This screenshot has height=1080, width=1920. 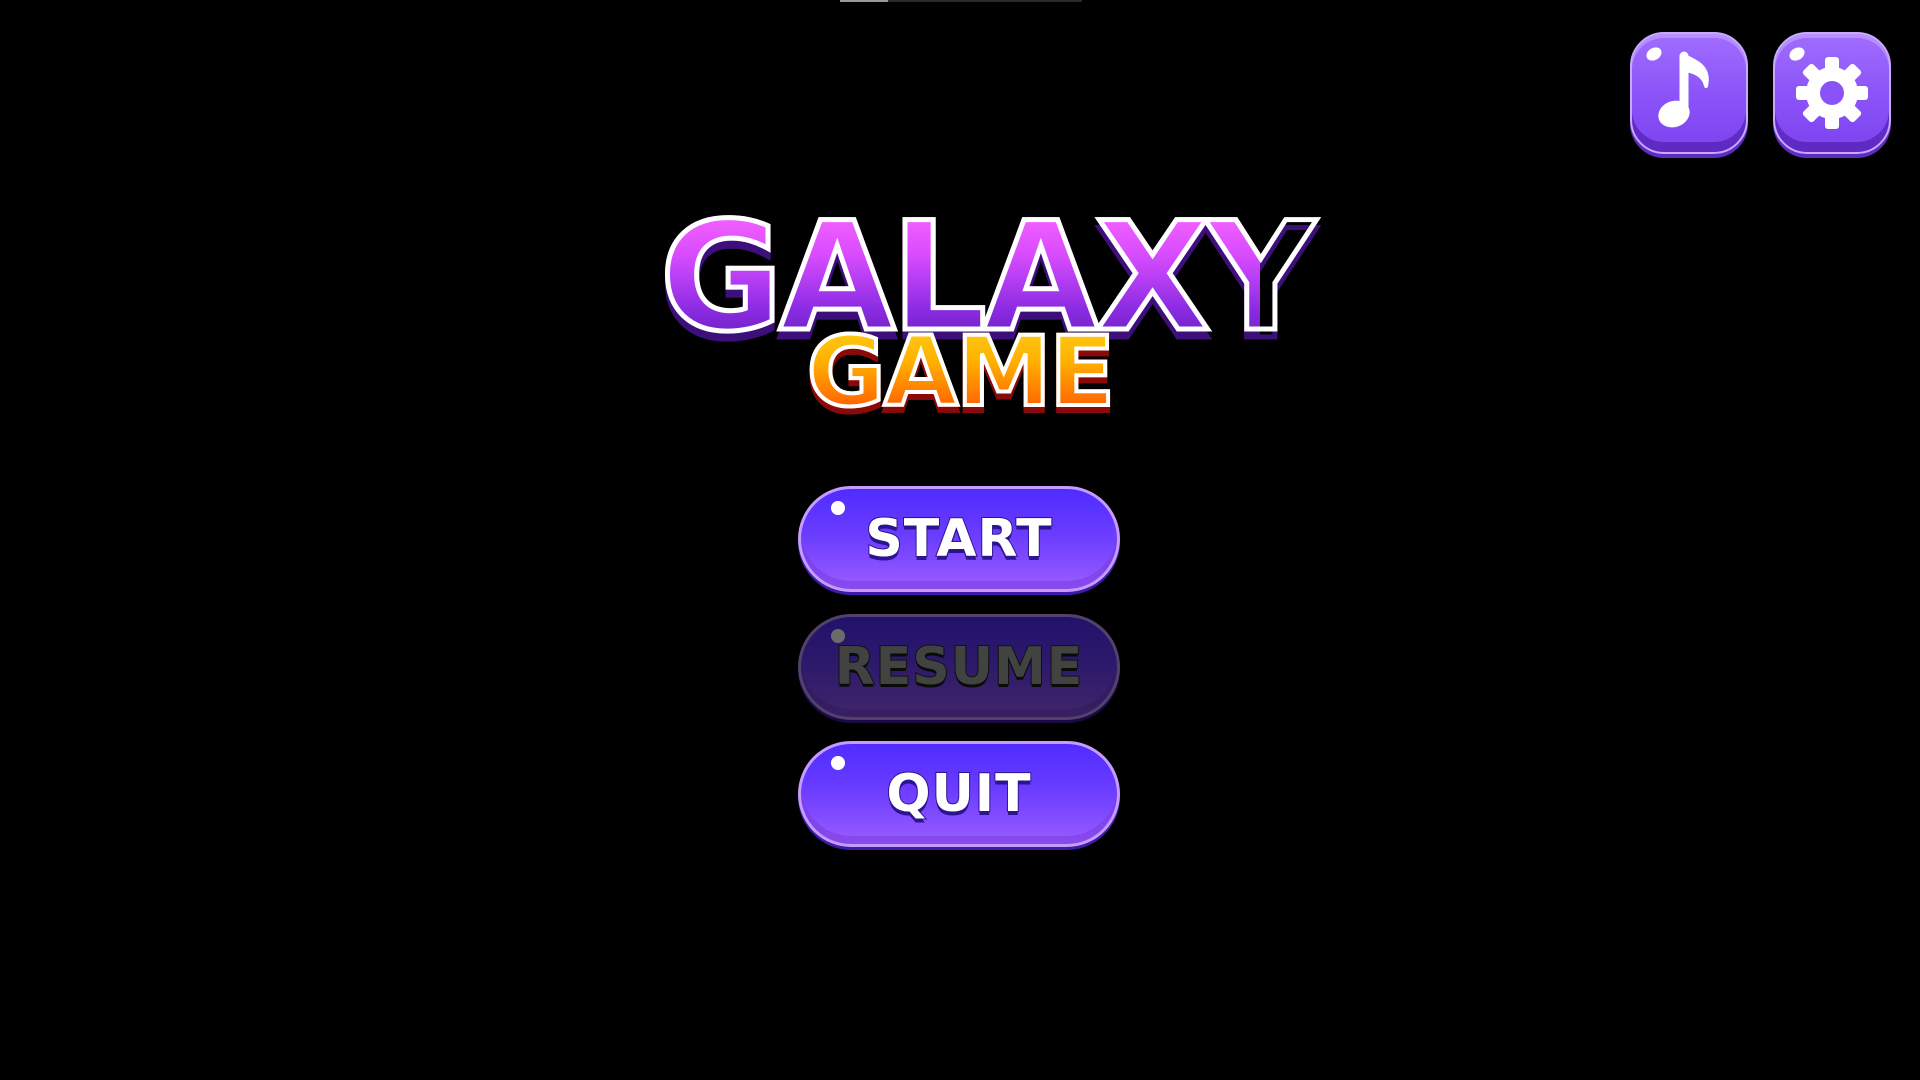 I want to click on top-indicator-strip, so click(x=961, y=1).